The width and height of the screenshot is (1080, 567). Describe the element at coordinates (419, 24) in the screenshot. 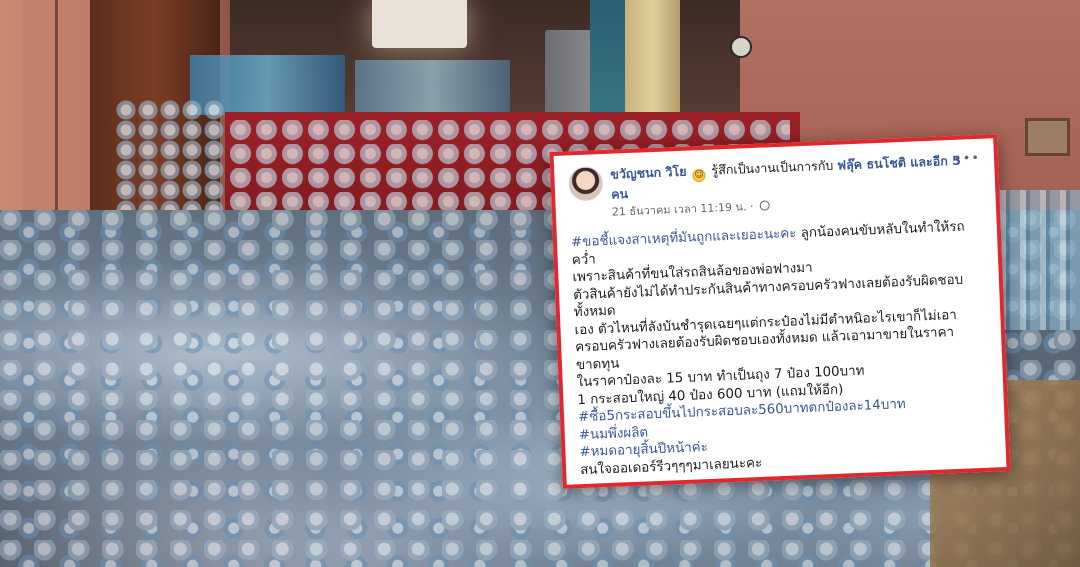

I see `ceiling-lamp` at that location.